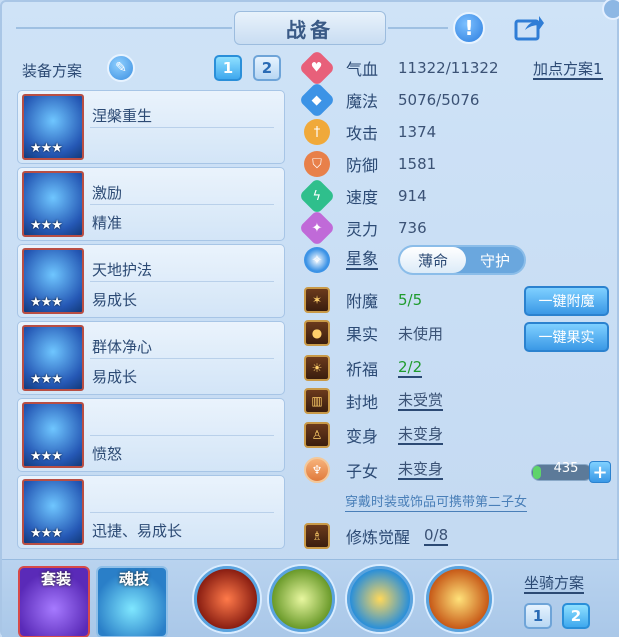  Describe the element at coordinates (341, 260) in the screenshot. I see `star-sign-row: ✧ 星象` at that location.